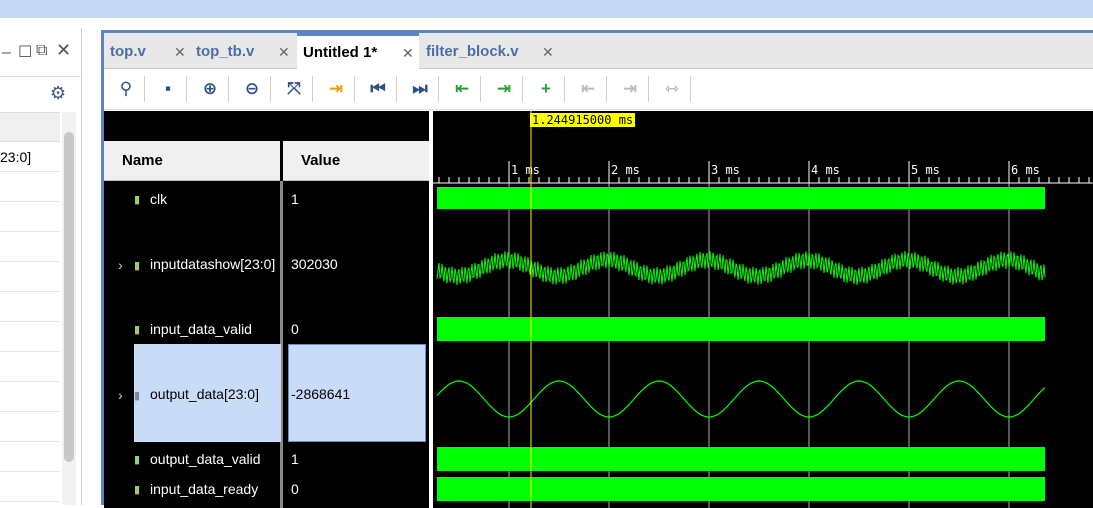  I want to click on signal-name: input_data_ready, so click(204, 489).